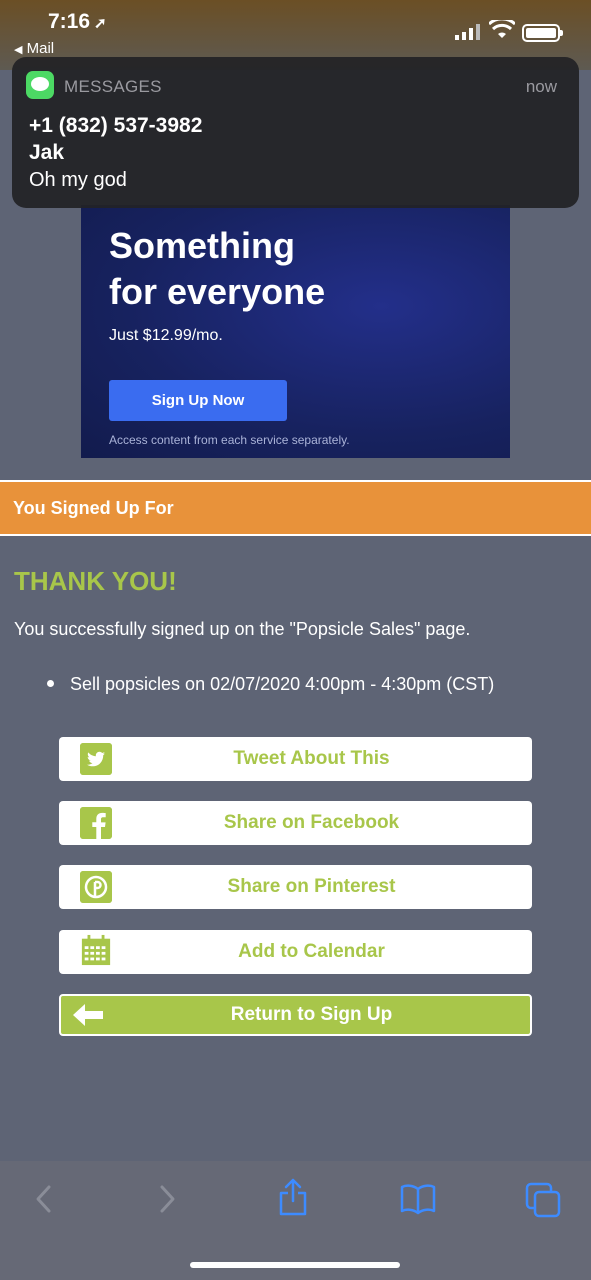 This screenshot has height=1280, width=591. I want to click on cellular-signal-icon, so click(467, 32).